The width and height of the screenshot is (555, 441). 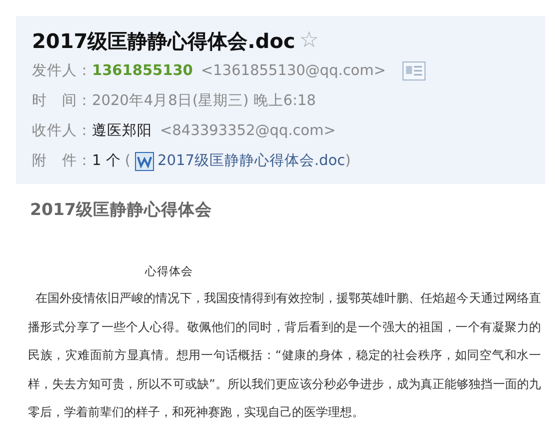 I want to click on parenthesis: ), so click(x=348, y=161).